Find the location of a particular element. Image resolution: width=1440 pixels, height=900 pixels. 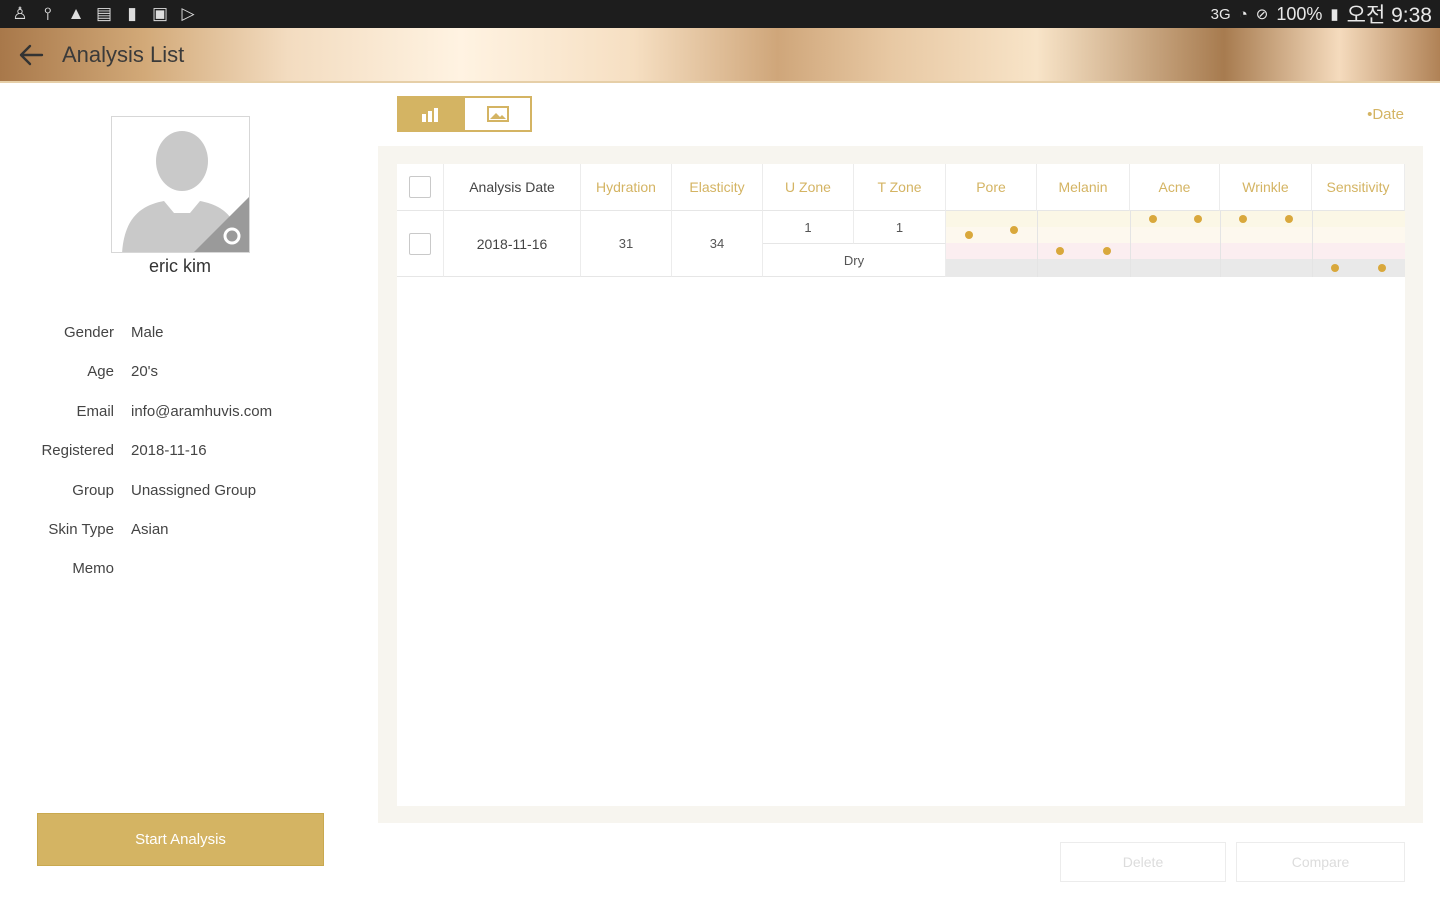

clock: 오전 9:38 is located at coordinates (1389, 15).